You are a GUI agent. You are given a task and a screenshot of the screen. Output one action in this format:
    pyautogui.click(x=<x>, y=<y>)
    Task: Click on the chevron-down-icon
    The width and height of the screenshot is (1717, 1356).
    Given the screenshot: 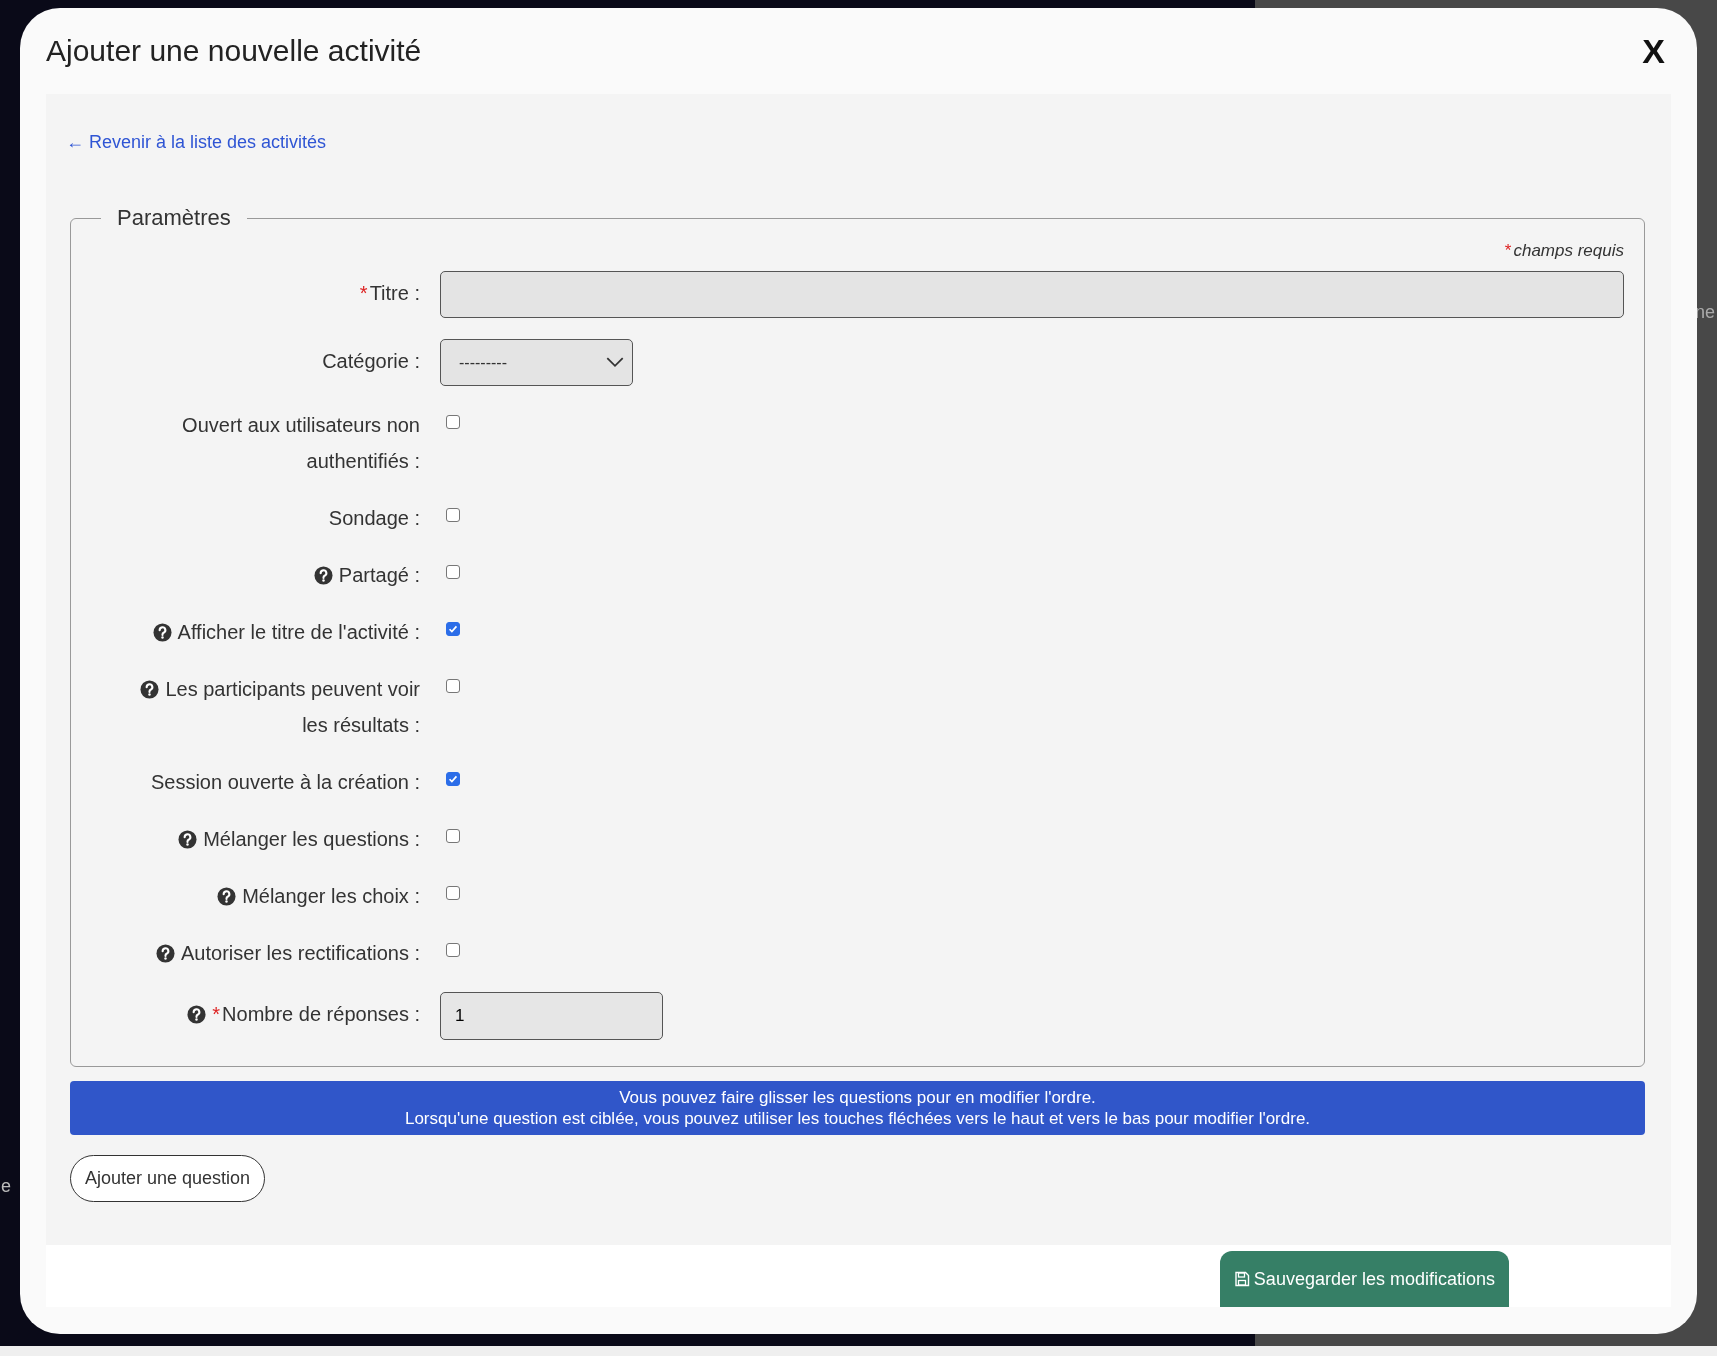 What is the action you would take?
    pyautogui.click(x=615, y=362)
    